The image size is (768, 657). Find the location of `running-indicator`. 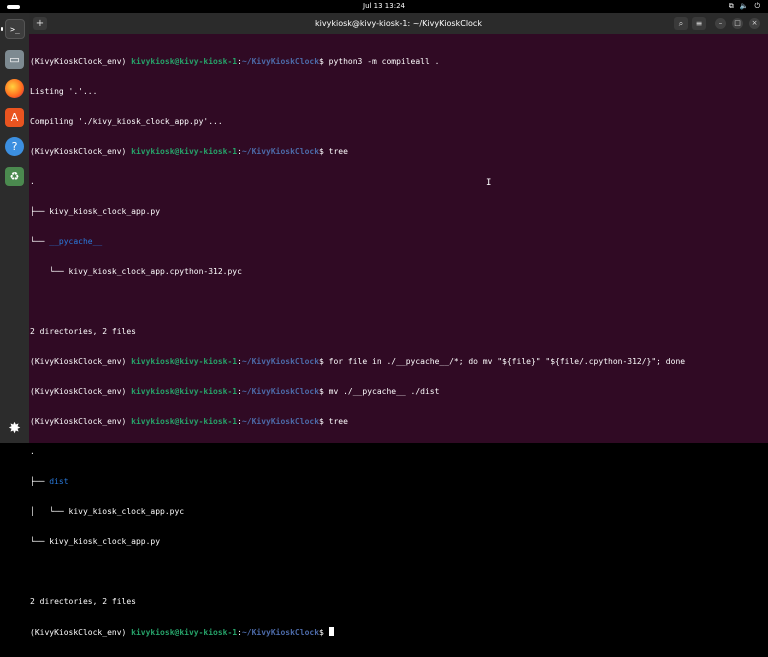

running-indicator is located at coordinates (2, 29).